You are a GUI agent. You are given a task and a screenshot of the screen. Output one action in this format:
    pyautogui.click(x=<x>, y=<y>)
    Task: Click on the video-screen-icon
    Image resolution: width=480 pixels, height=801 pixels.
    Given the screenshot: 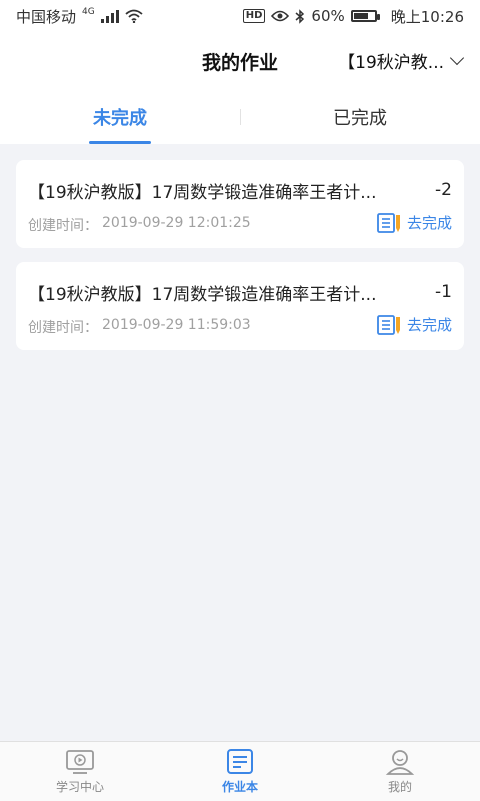 What is the action you would take?
    pyautogui.click(x=80, y=762)
    